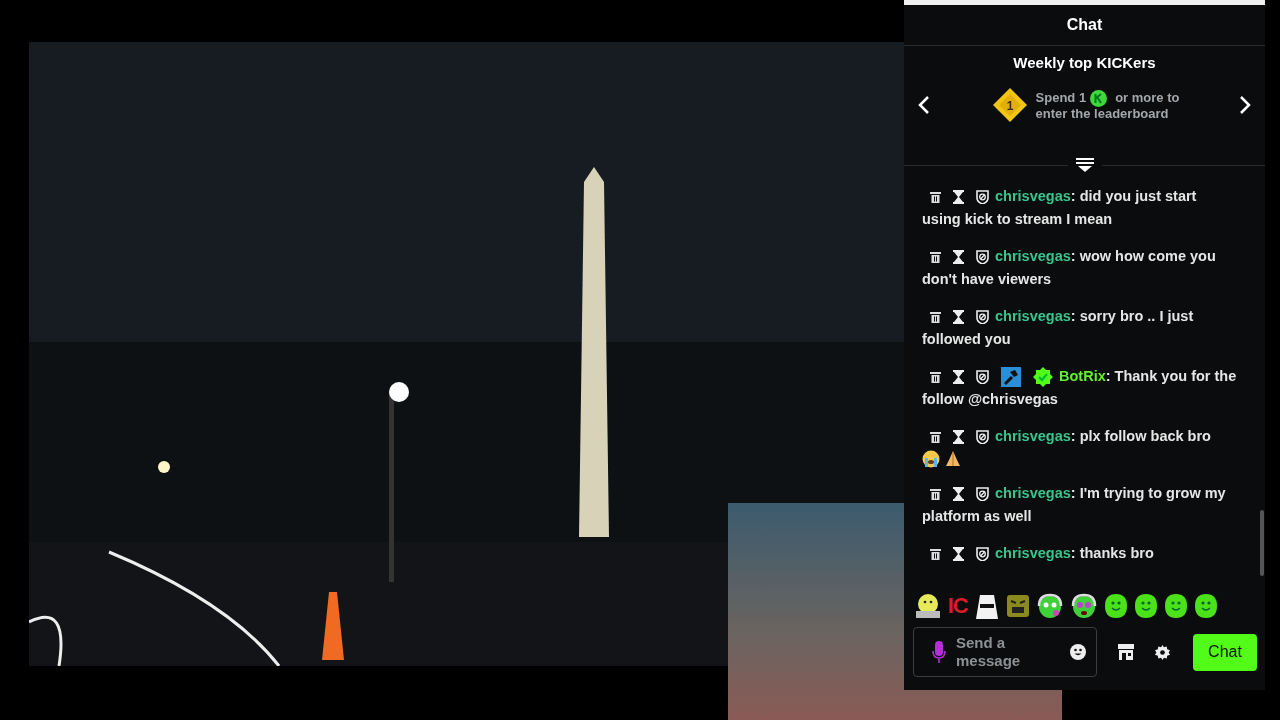  Describe the element at coordinates (1043, 376) in the screenshot. I see `verified-check-icon` at that location.